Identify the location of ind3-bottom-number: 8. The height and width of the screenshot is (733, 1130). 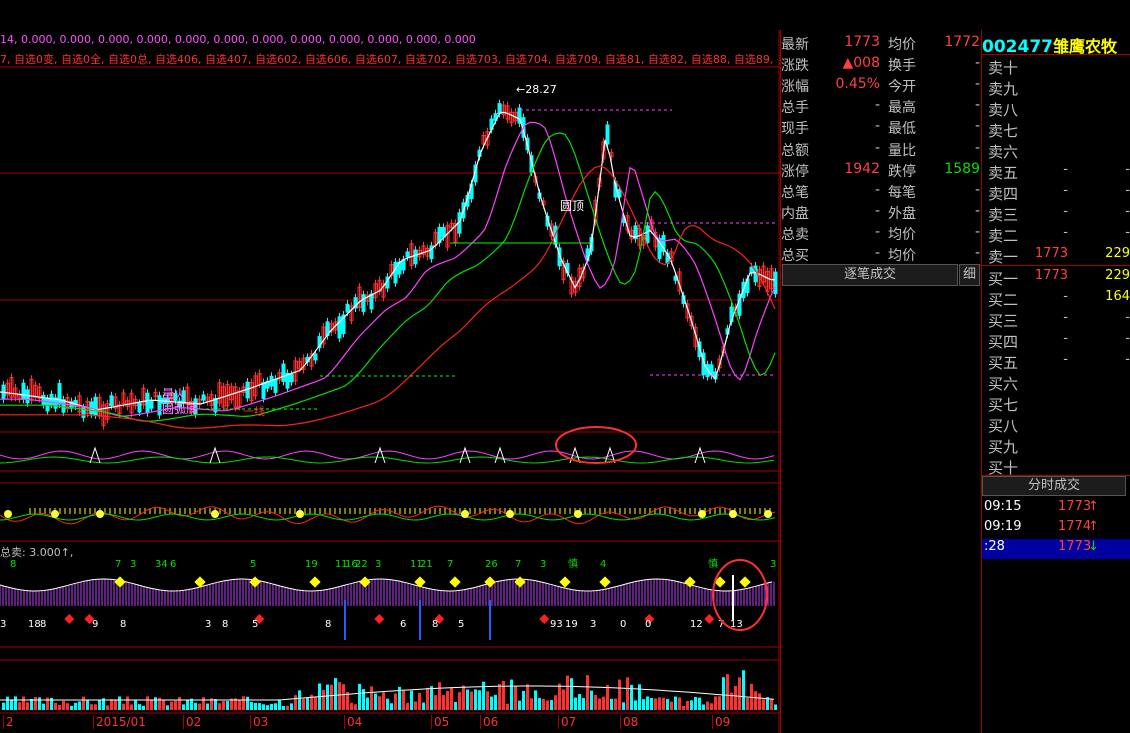
(225, 624).